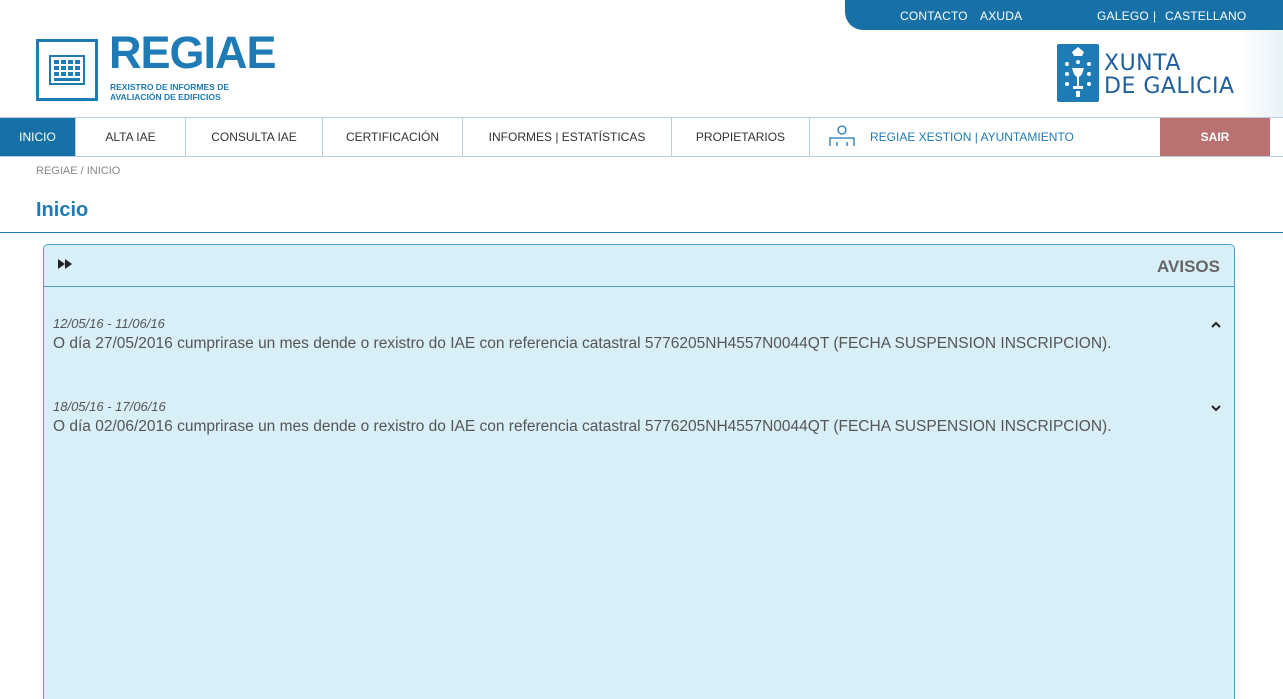  Describe the element at coordinates (109, 406) in the screenshot. I see `aviso-dates: 18/05/16 - 17/06/16` at that location.